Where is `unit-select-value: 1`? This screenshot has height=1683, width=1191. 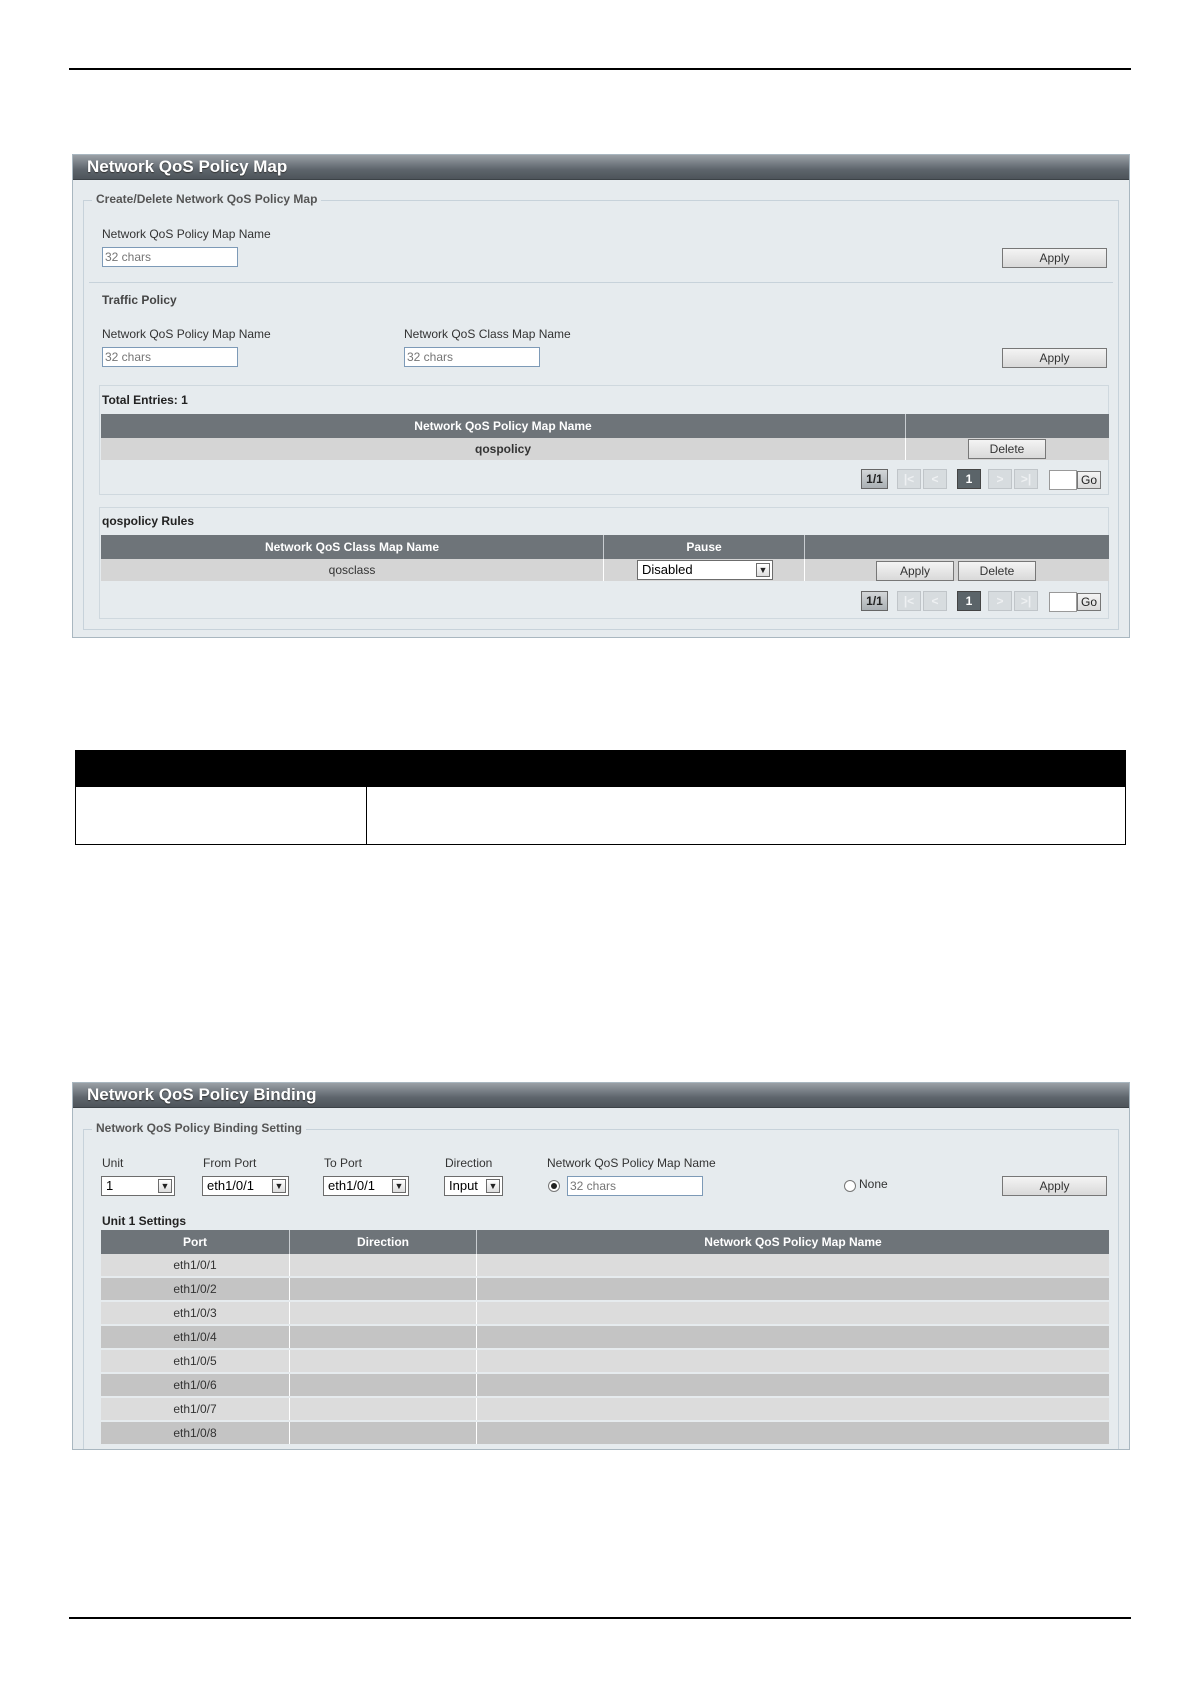 unit-select-value: 1 is located at coordinates (110, 1185).